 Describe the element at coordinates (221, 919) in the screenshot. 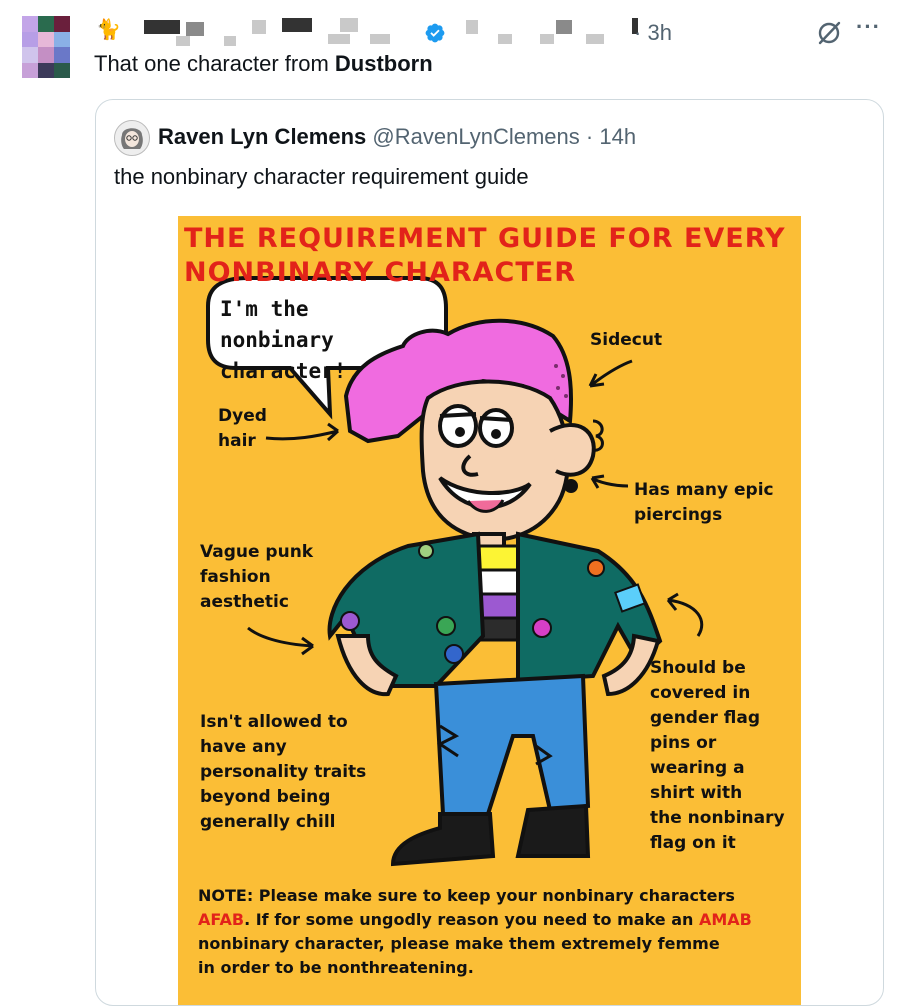

I see `note-afab: AFAB` at that location.